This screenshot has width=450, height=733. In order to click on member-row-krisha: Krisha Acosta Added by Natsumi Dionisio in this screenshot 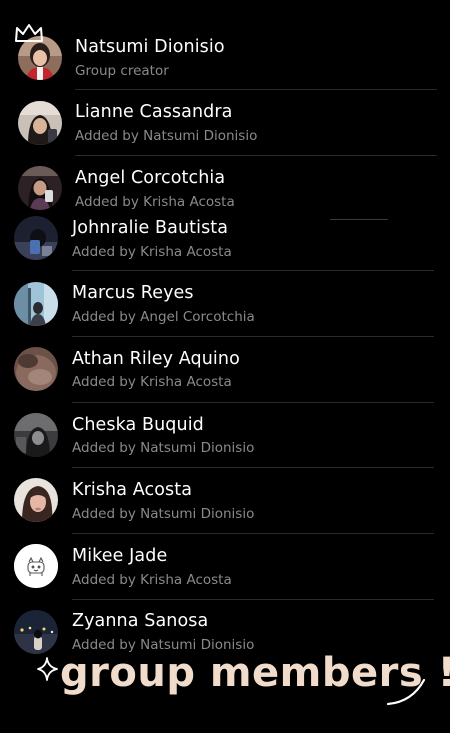, I will do `click(225, 501)`.